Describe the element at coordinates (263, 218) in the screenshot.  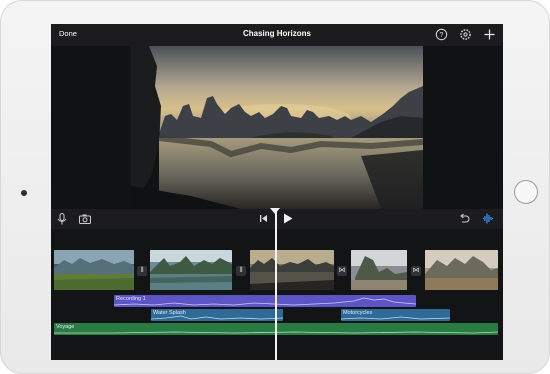
I see `skip-to-start-icon` at that location.